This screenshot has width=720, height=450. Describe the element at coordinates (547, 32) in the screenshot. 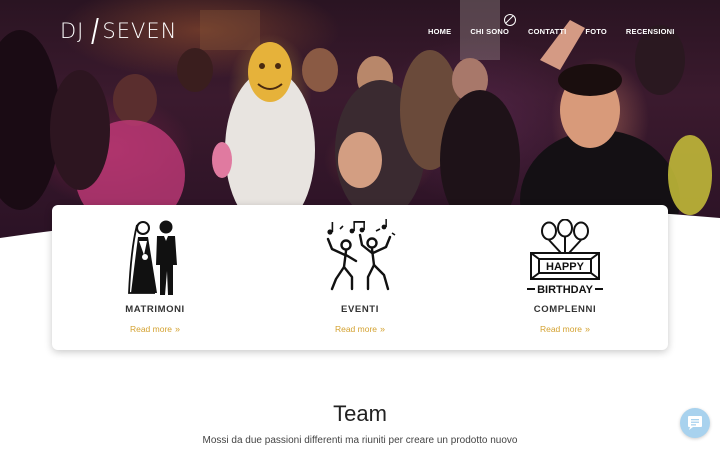

I see `nav-item-contatti: CONTATTI` at that location.